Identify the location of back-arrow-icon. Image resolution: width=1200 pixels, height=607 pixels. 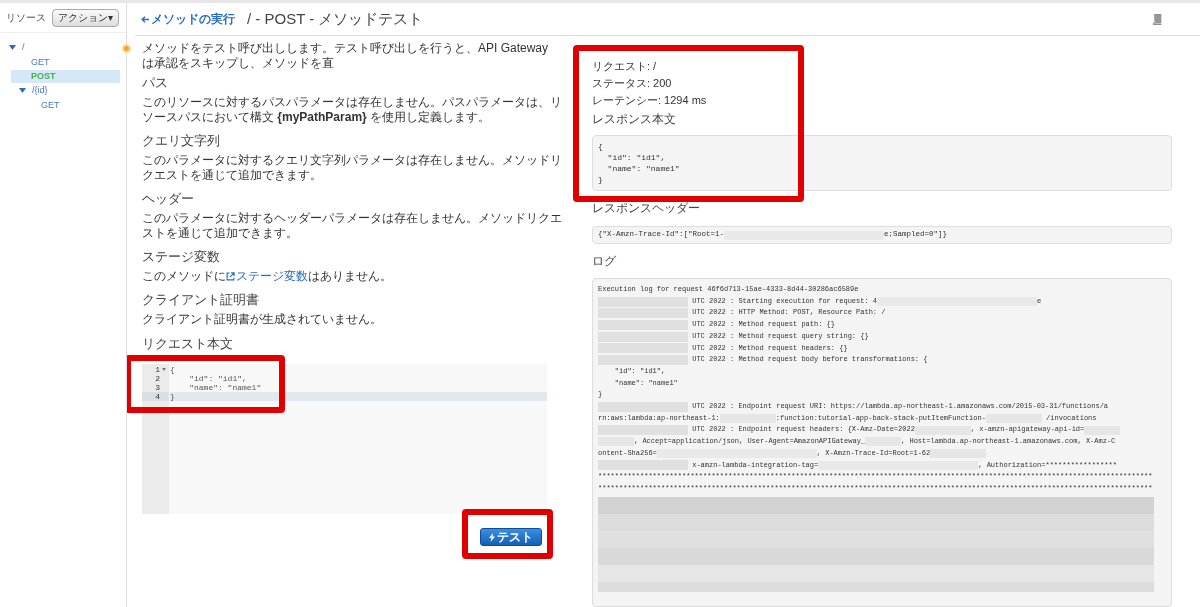
(145, 19).